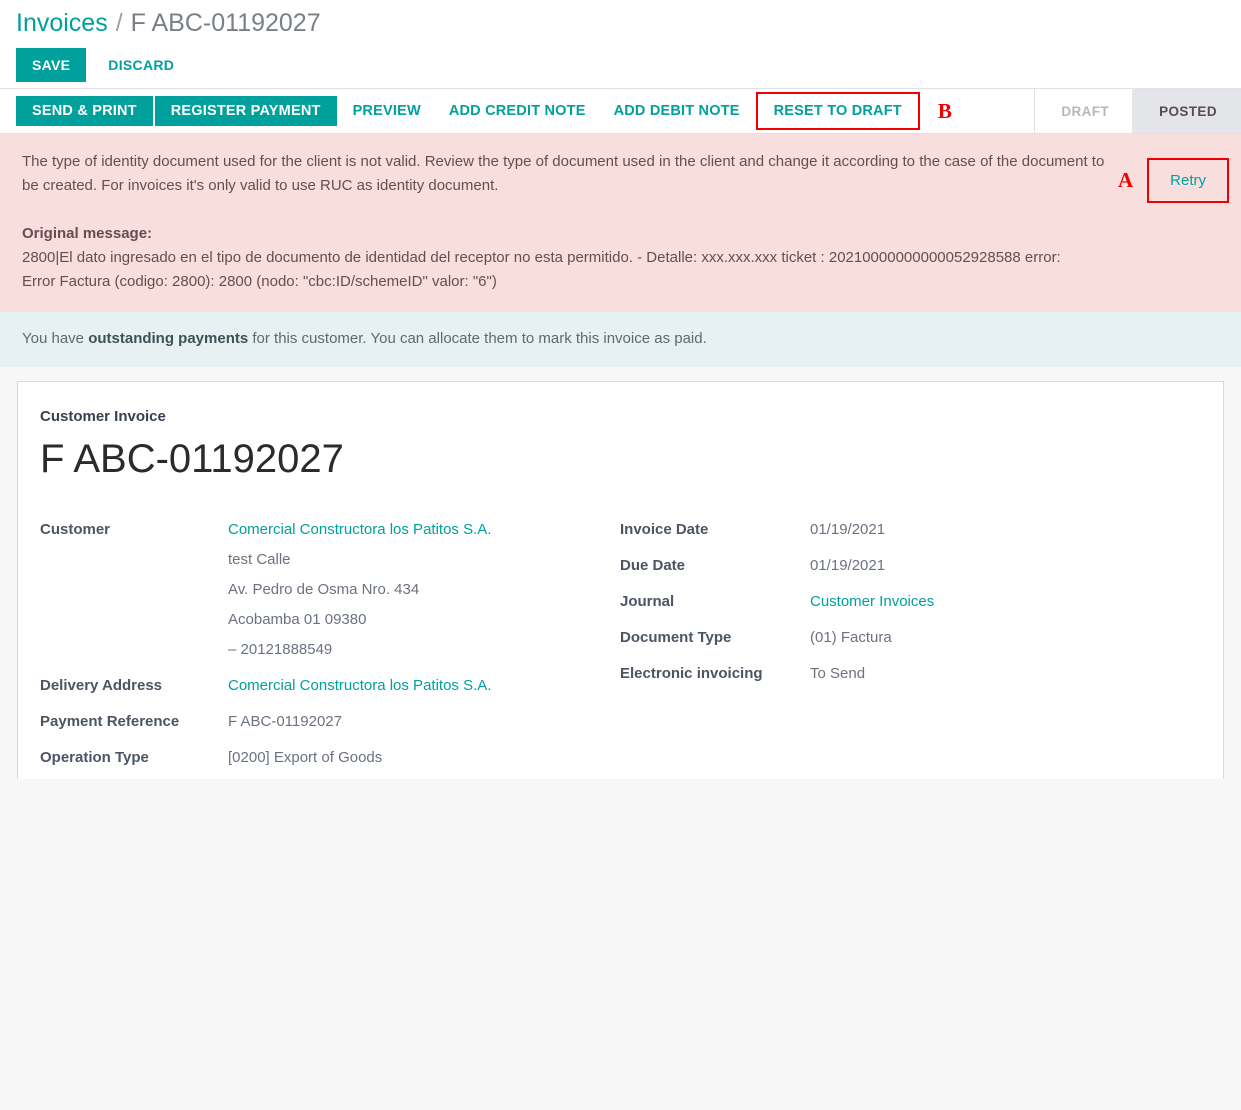 This screenshot has height=1110, width=1241. What do you see at coordinates (847, 530) in the screenshot?
I see `field-invoice-date-value: 01/19/2021` at bounding box center [847, 530].